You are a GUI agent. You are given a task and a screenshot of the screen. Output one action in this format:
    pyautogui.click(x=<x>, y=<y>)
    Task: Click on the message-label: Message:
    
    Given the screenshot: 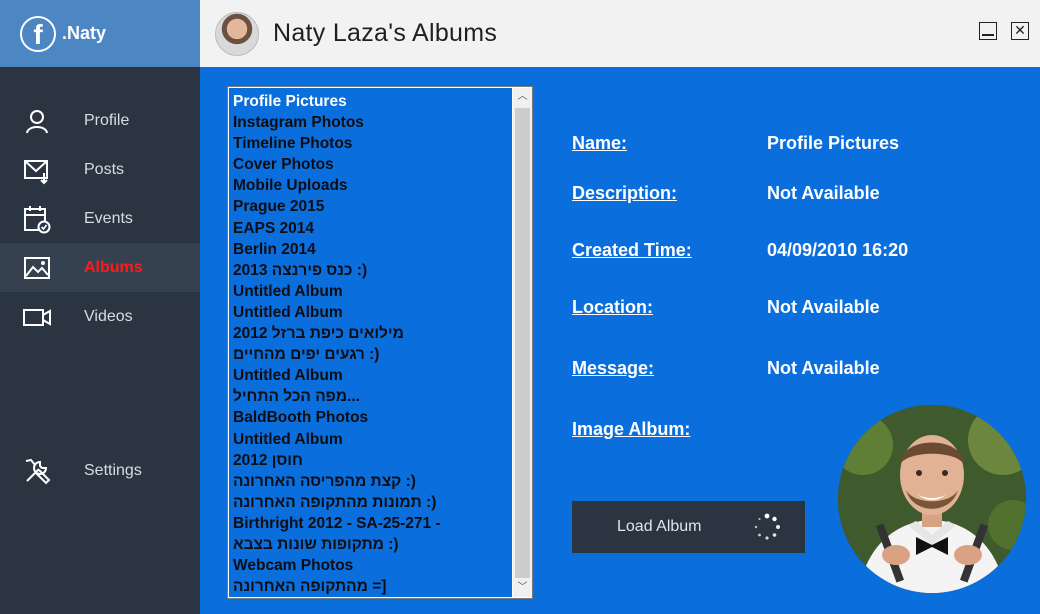 What is the action you would take?
    pyautogui.click(x=613, y=368)
    